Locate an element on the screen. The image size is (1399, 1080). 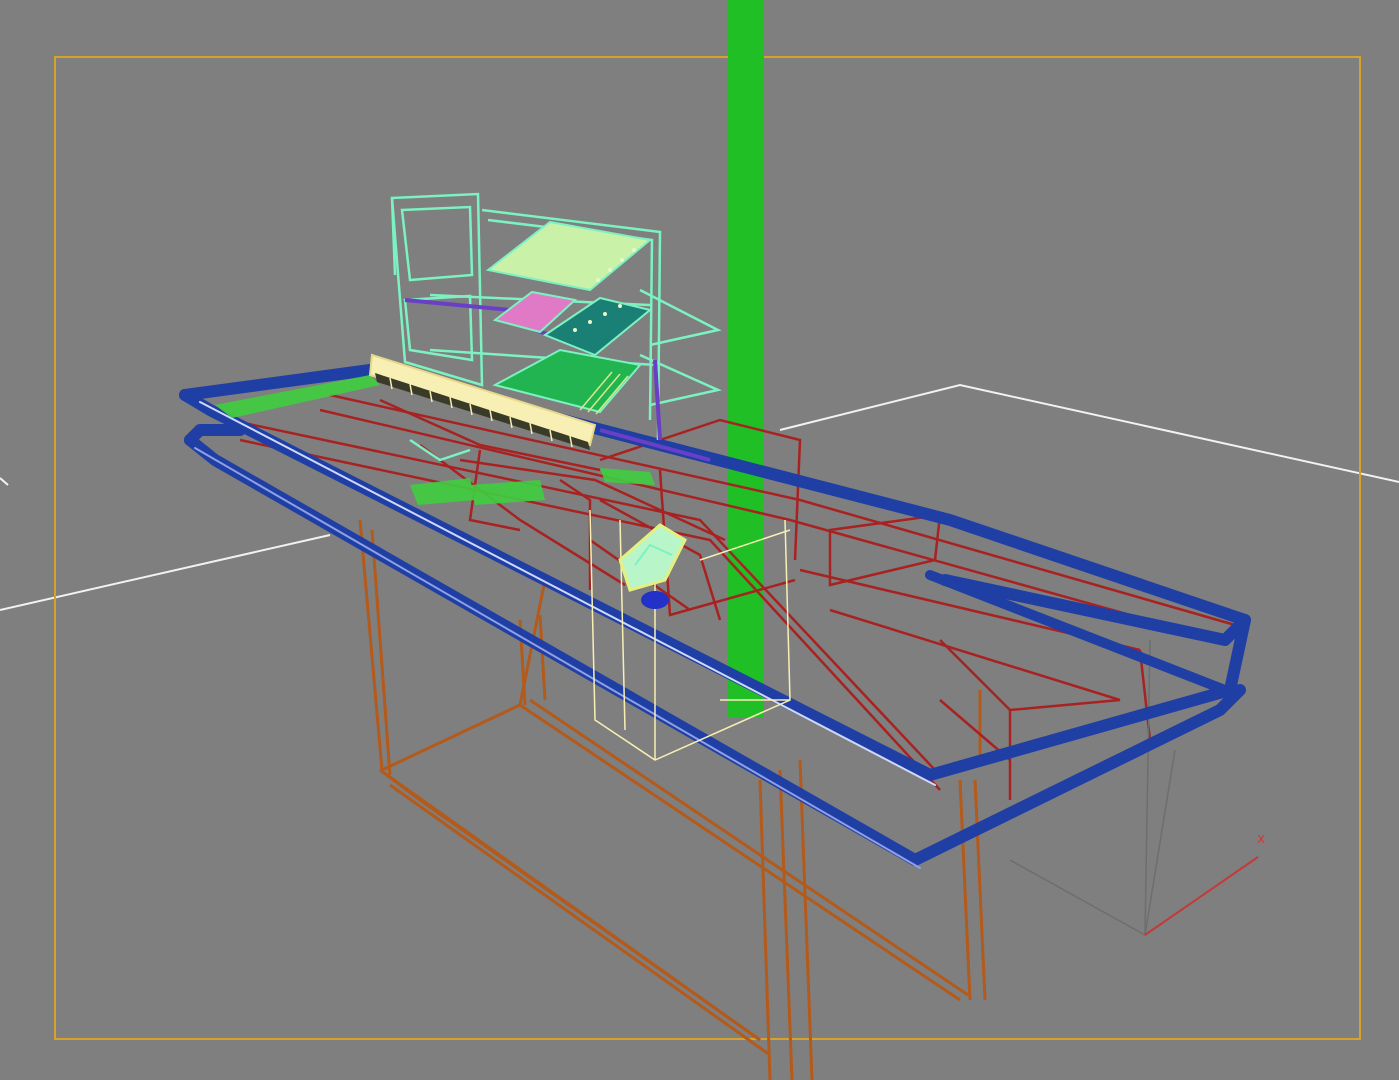
axis-x-label: x is located at coordinates (1261, 839).